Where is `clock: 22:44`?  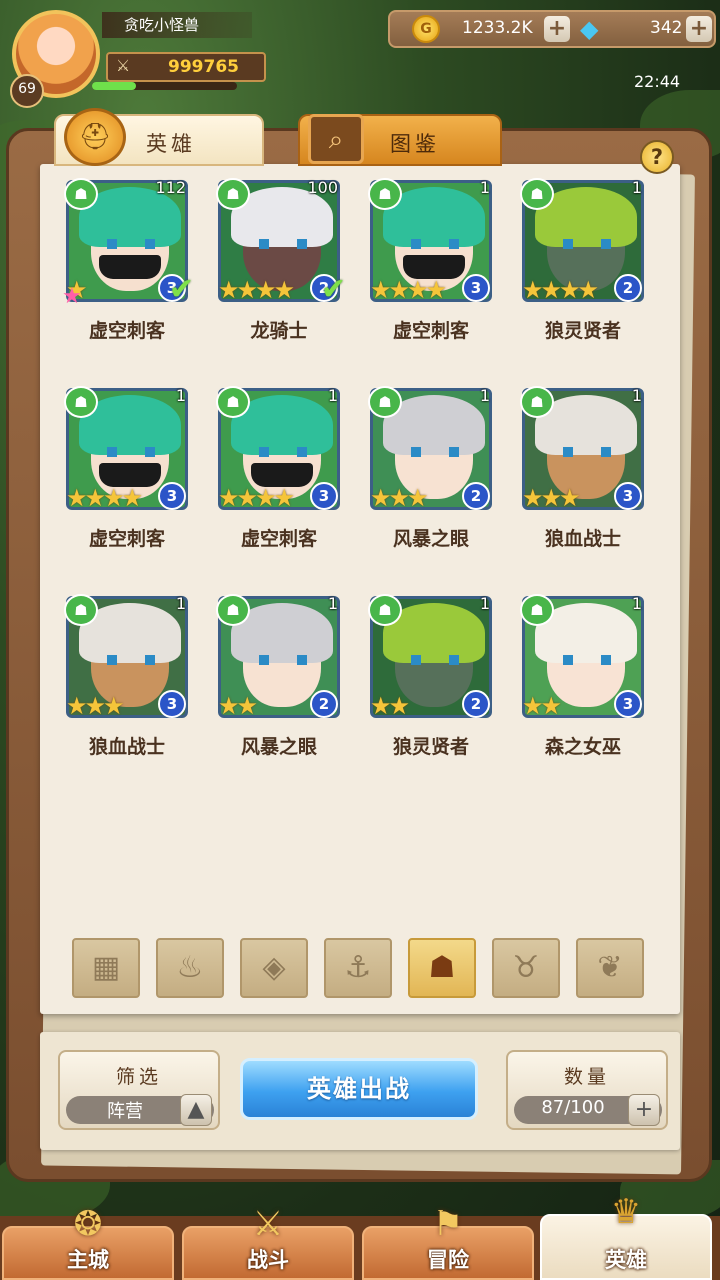 clock: 22:44 is located at coordinates (657, 81).